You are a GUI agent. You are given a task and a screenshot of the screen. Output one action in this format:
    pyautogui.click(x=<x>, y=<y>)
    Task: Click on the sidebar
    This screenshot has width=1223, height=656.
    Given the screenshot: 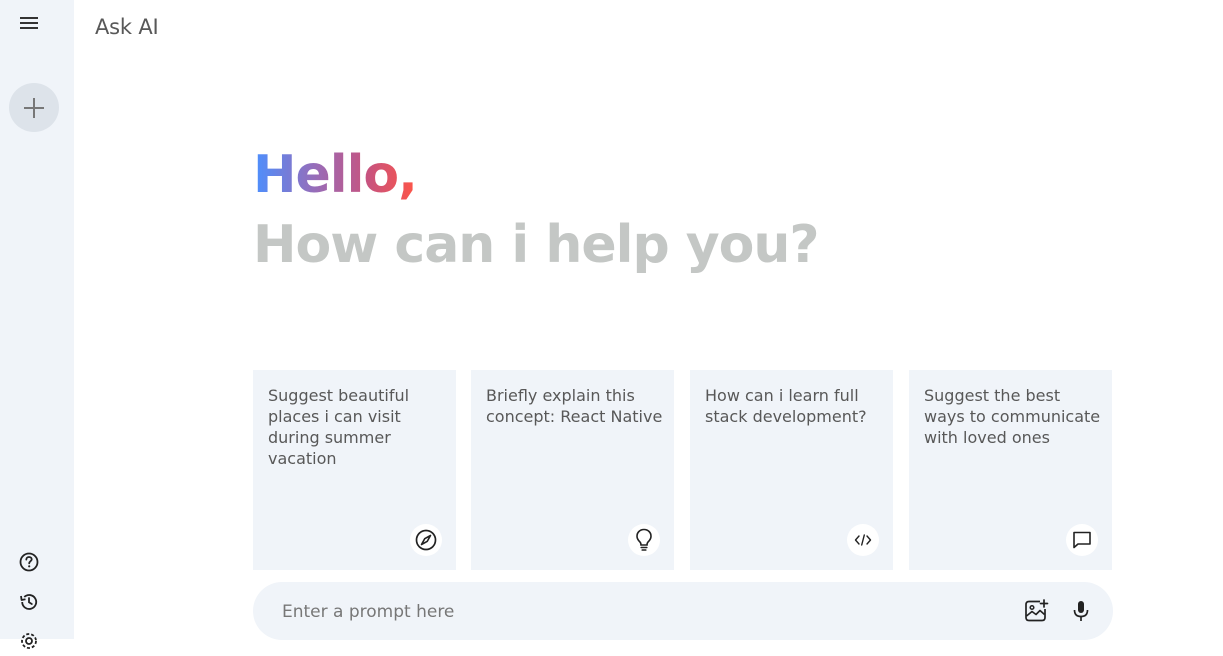 What is the action you would take?
    pyautogui.click(x=37, y=324)
    